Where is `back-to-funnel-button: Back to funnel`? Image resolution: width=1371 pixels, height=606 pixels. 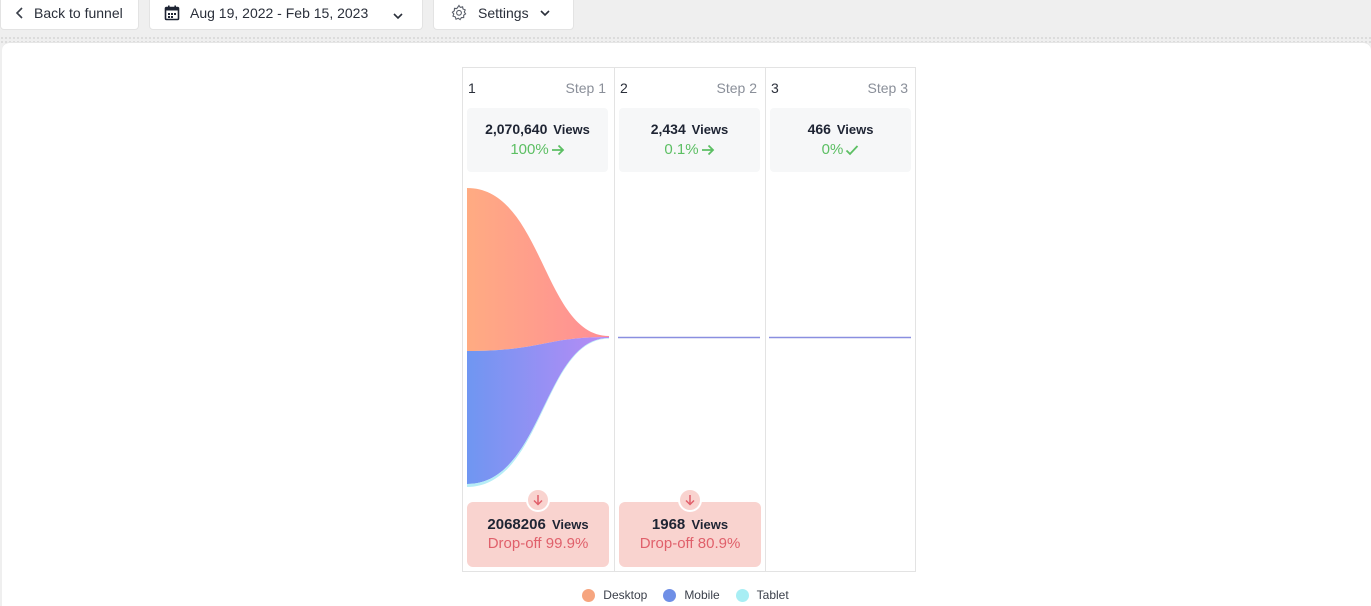 back-to-funnel-button: Back to funnel is located at coordinates (69, 15).